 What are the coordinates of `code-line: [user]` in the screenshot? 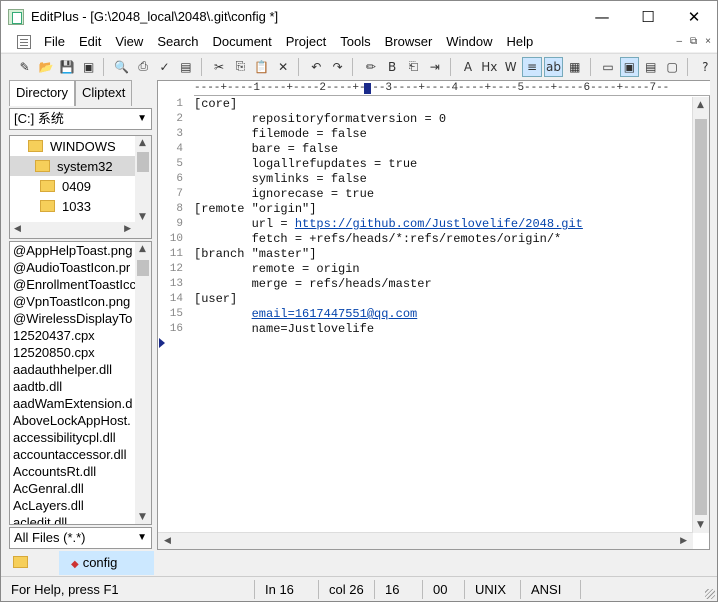 It's located at (442, 299).